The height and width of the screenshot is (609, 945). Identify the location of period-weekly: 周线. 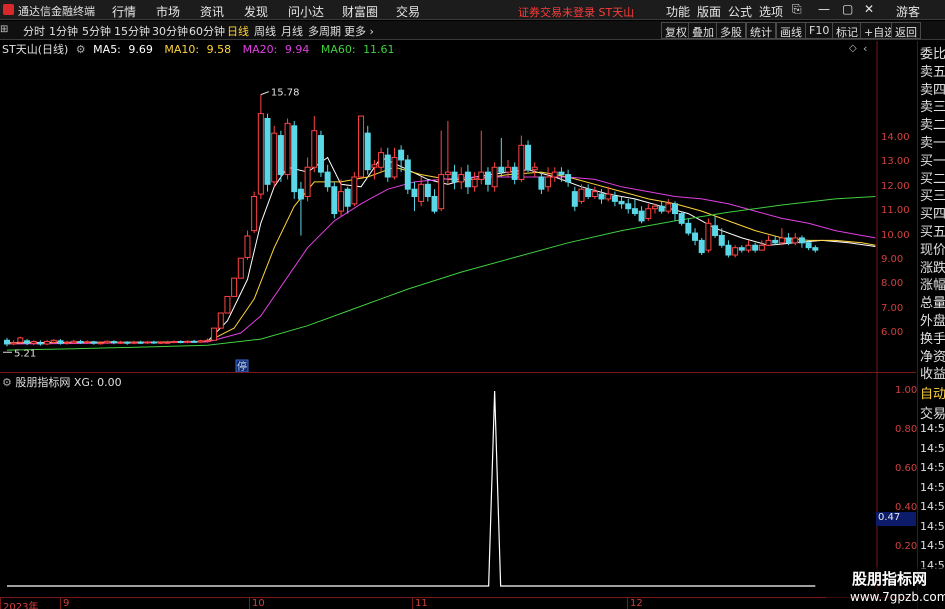
(265, 31).